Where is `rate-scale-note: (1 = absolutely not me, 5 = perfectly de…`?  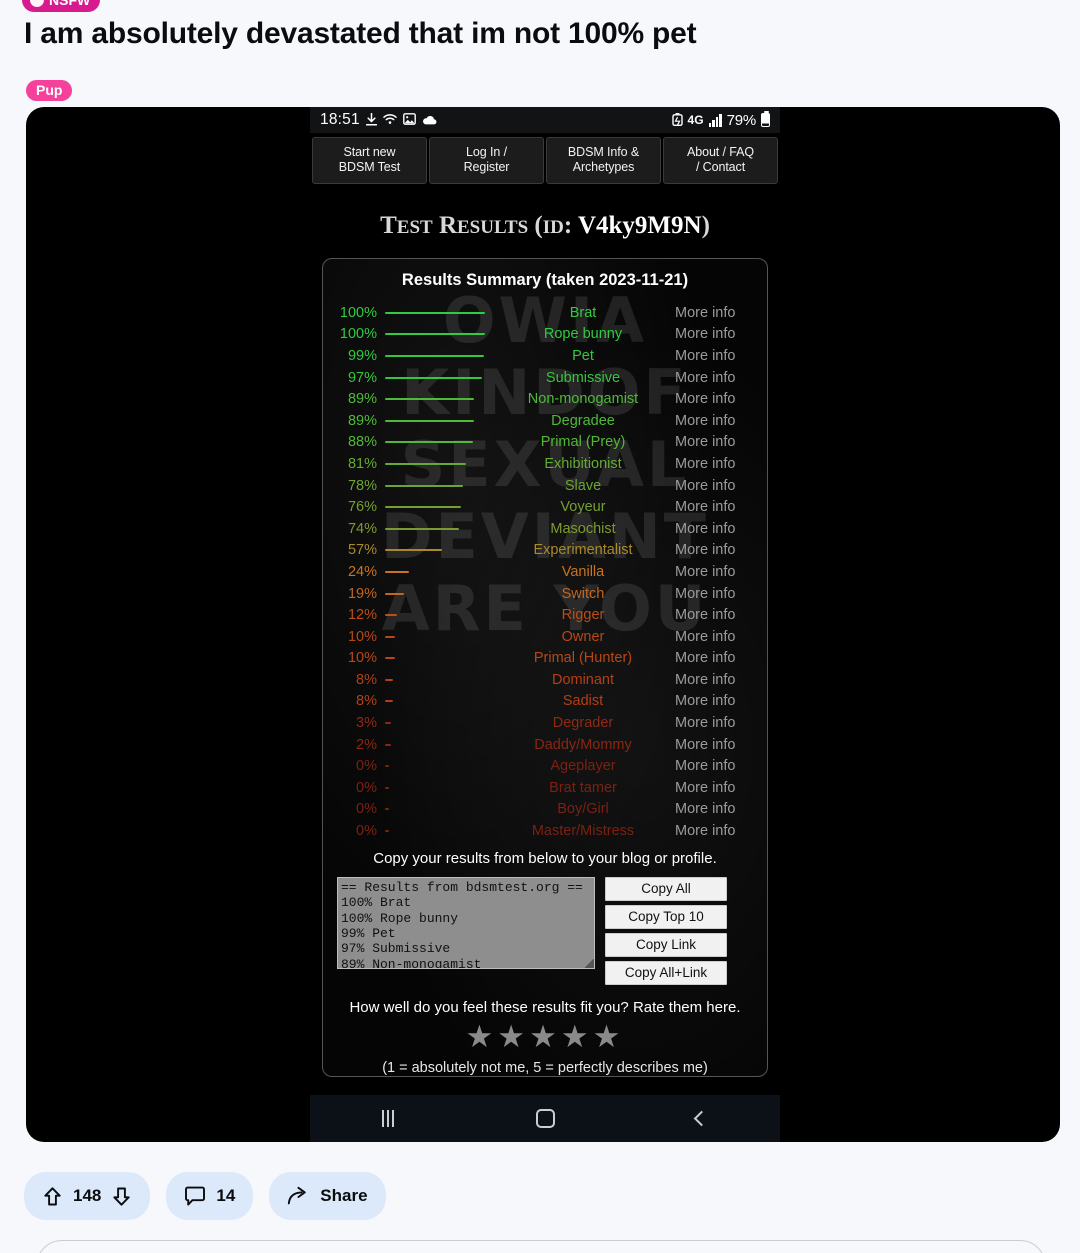
rate-scale-note: (1 = absolutely not me, 5 = perfectly de… is located at coordinates (545, 1067).